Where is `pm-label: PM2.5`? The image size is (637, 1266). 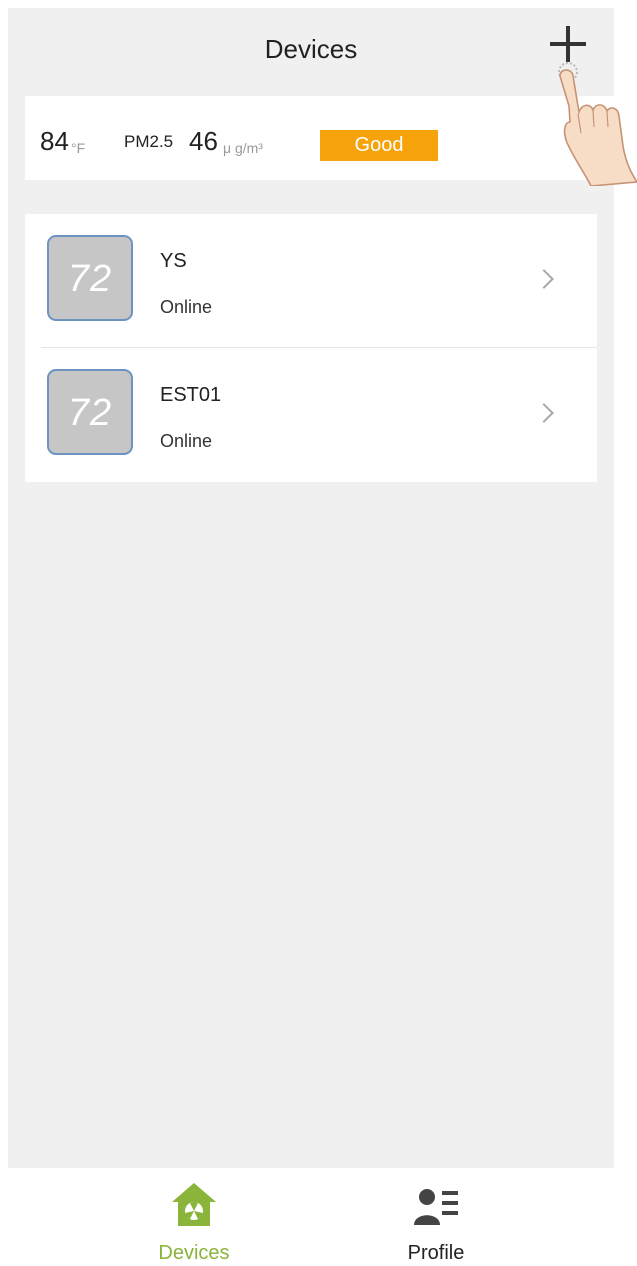 pm-label: PM2.5 is located at coordinates (149, 141).